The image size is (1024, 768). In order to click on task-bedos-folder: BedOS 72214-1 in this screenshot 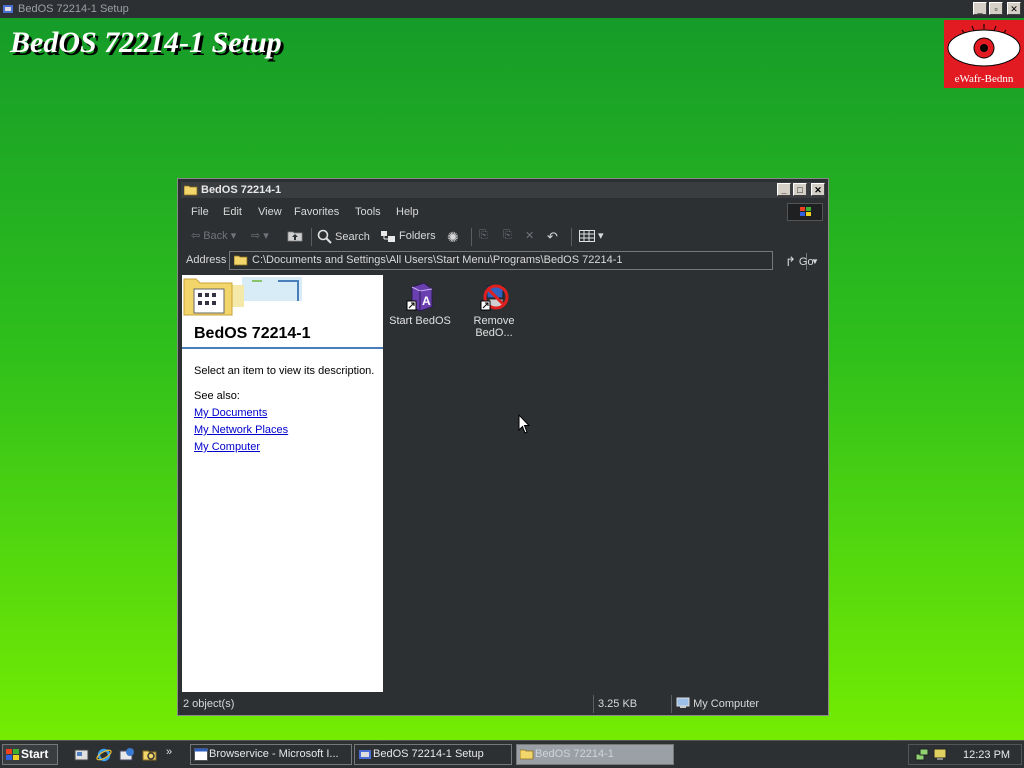, I will do `click(595, 754)`.